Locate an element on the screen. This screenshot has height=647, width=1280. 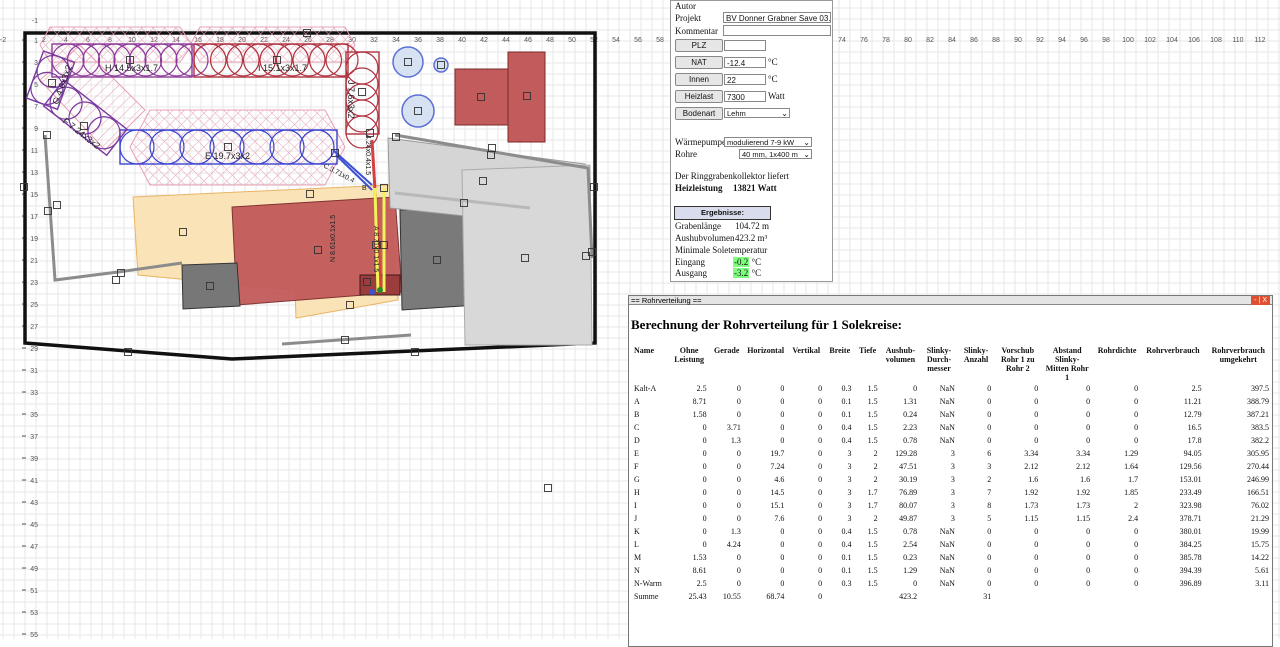
window-titlebar: == Rohrverteilung == - | X is located at coordinates (950, 300).